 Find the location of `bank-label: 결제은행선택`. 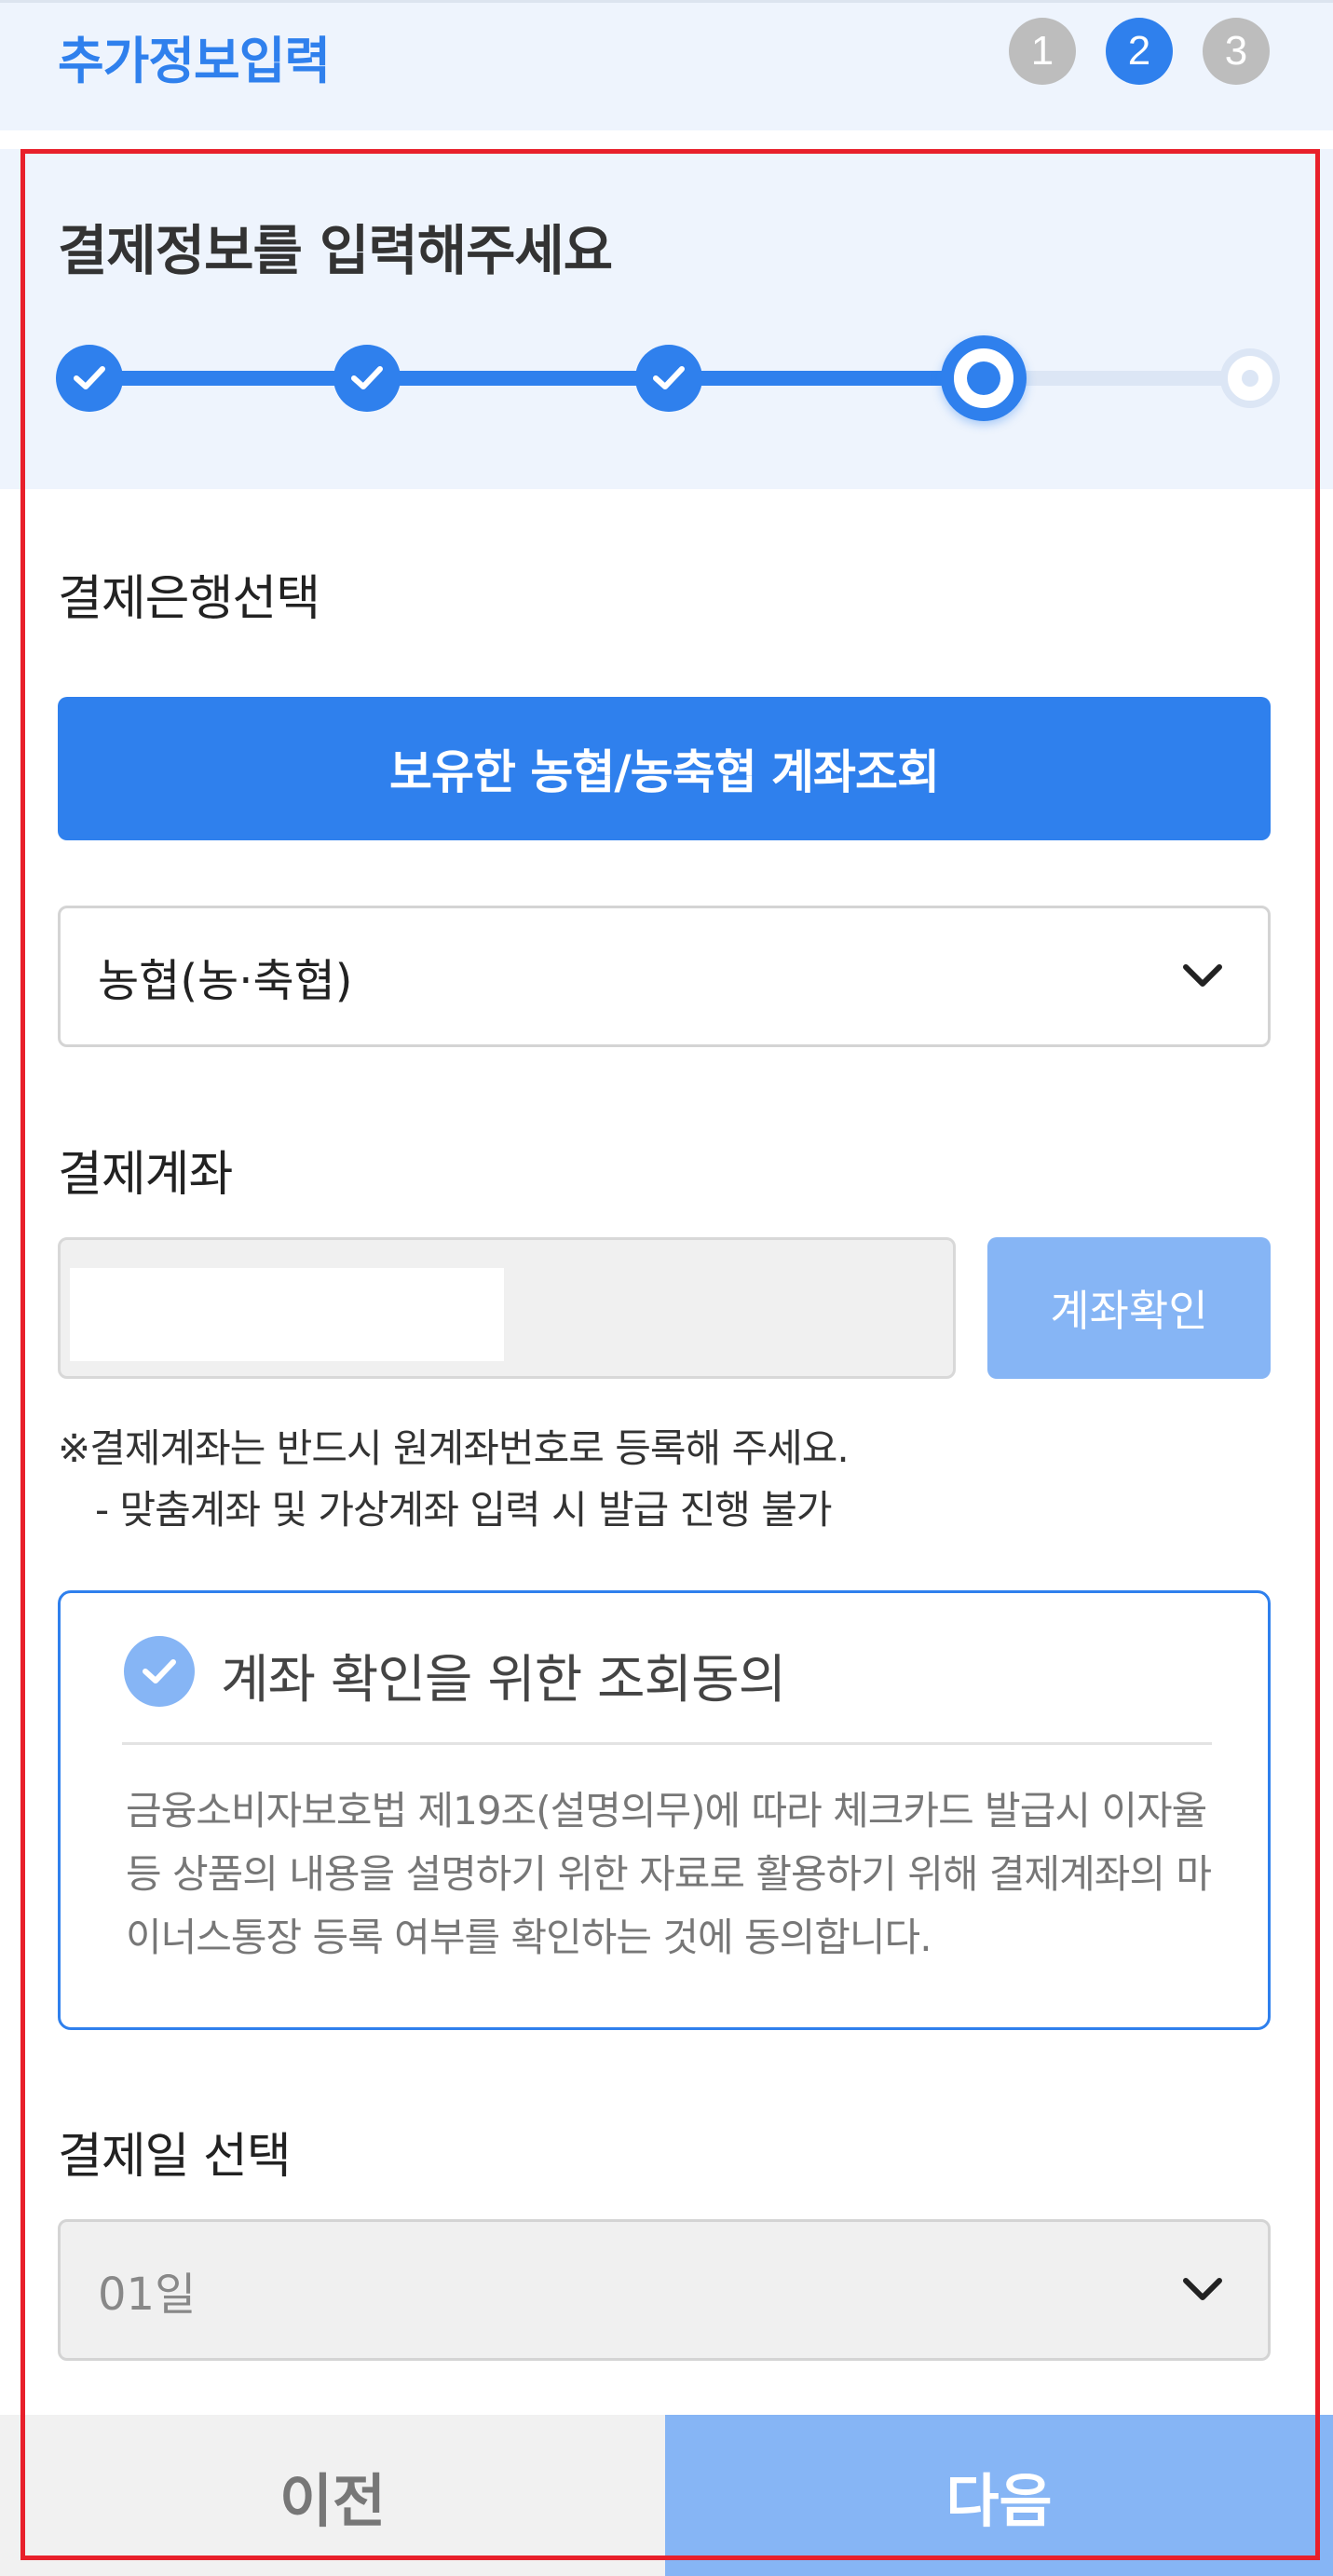

bank-label: 결제은행선택 is located at coordinates (189, 599).